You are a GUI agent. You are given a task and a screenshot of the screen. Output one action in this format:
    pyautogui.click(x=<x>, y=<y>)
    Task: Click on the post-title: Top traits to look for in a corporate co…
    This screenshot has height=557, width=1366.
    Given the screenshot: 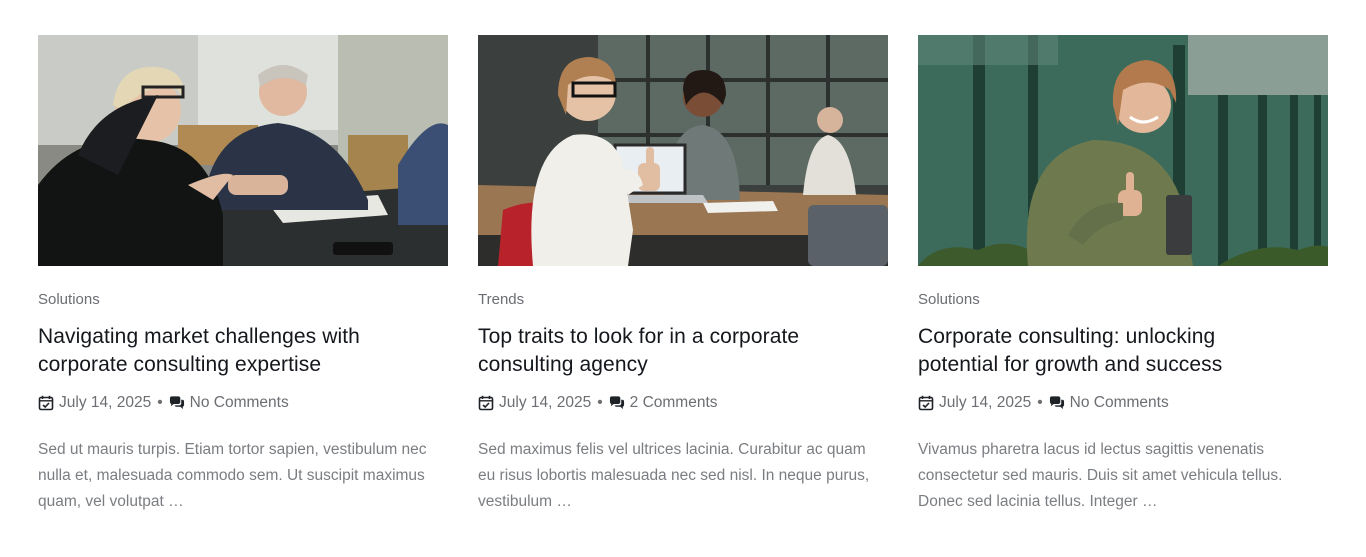 What is the action you would take?
    pyautogui.click(x=668, y=351)
    